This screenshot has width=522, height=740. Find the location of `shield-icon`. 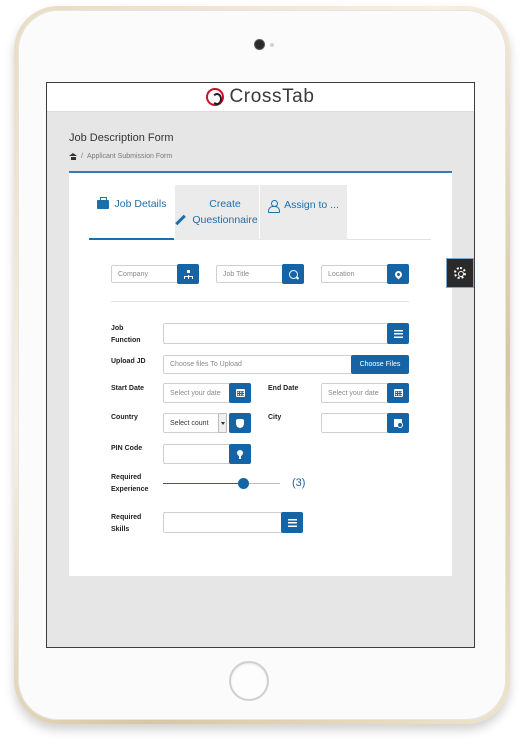

shield-icon is located at coordinates (240, 423).